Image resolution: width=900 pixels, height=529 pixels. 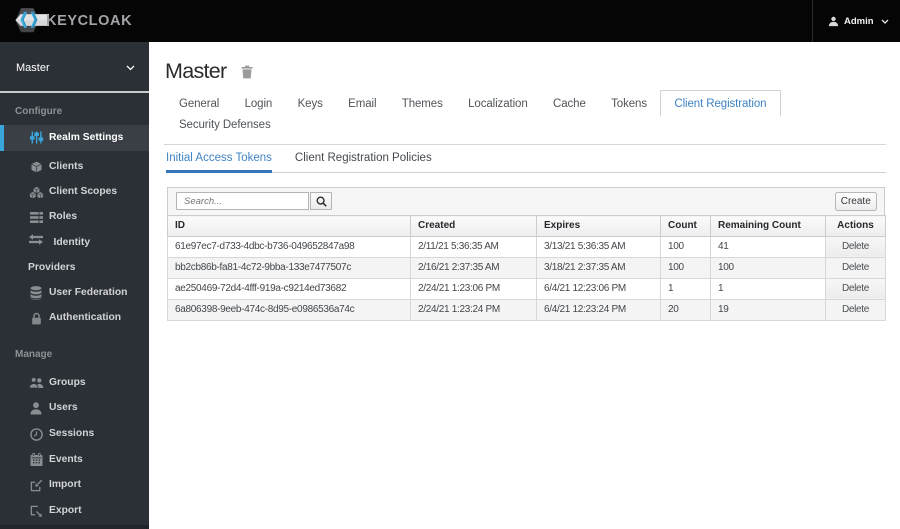 I want to click on sliders-icon, so click(x=36, y=138).